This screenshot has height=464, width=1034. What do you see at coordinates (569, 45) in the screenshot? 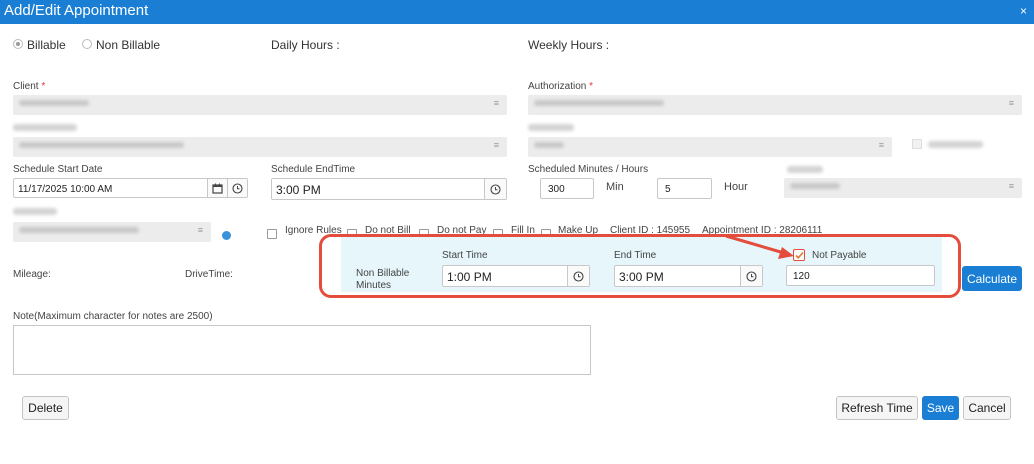
I see `weekly-hours-label: Weekly Hours :` at bounding box center [569, 45].